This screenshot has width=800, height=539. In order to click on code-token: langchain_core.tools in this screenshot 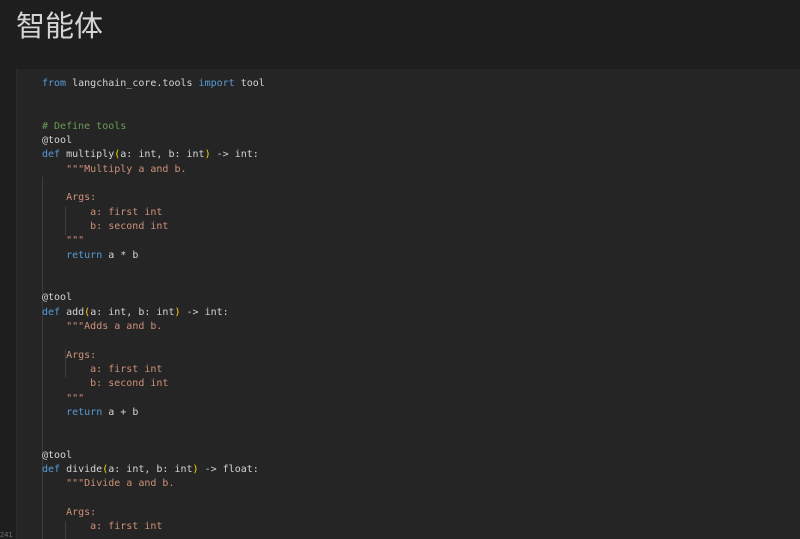, I will do `click(132, 83)`.